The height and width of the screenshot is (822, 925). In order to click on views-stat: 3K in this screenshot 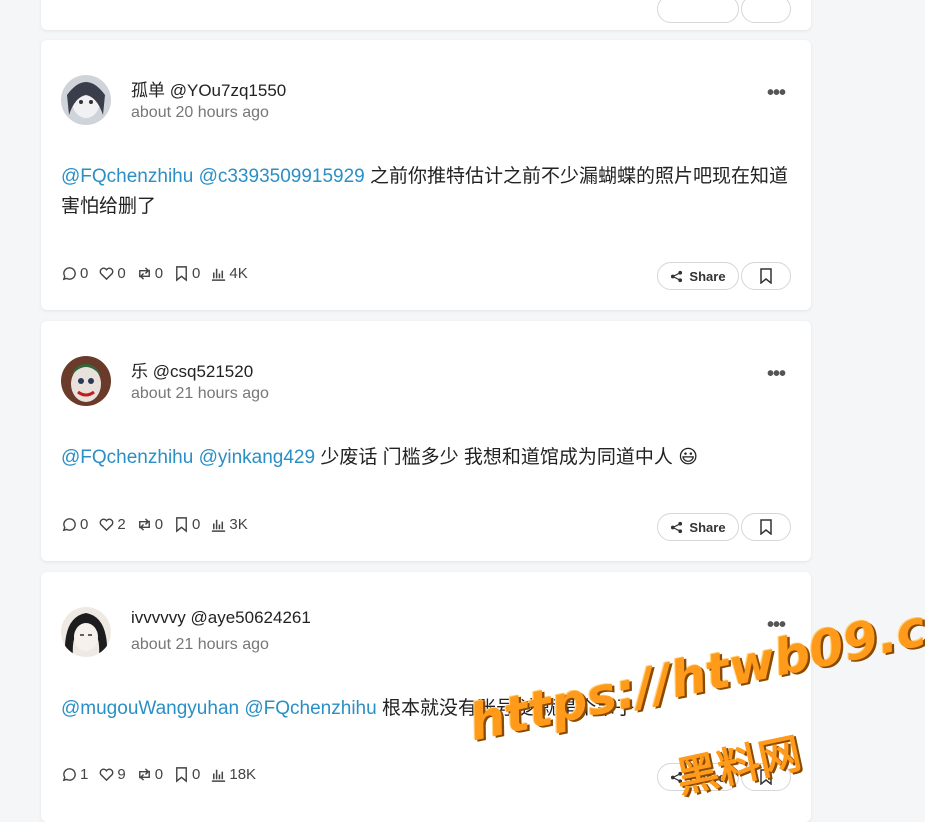, I will do `click(229, 524)`.